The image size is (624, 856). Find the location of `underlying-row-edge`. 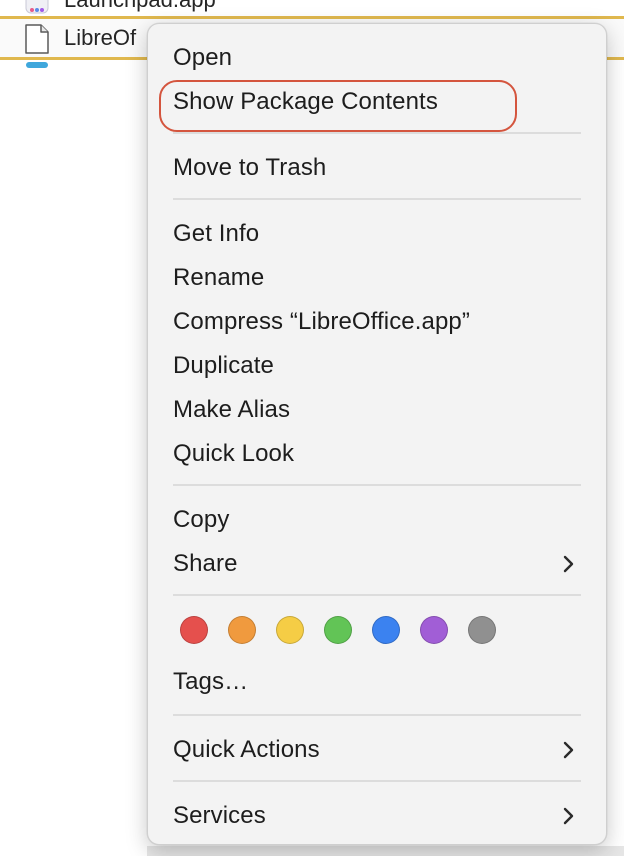

underlying-row-edge is located at coordinates (385, 851).